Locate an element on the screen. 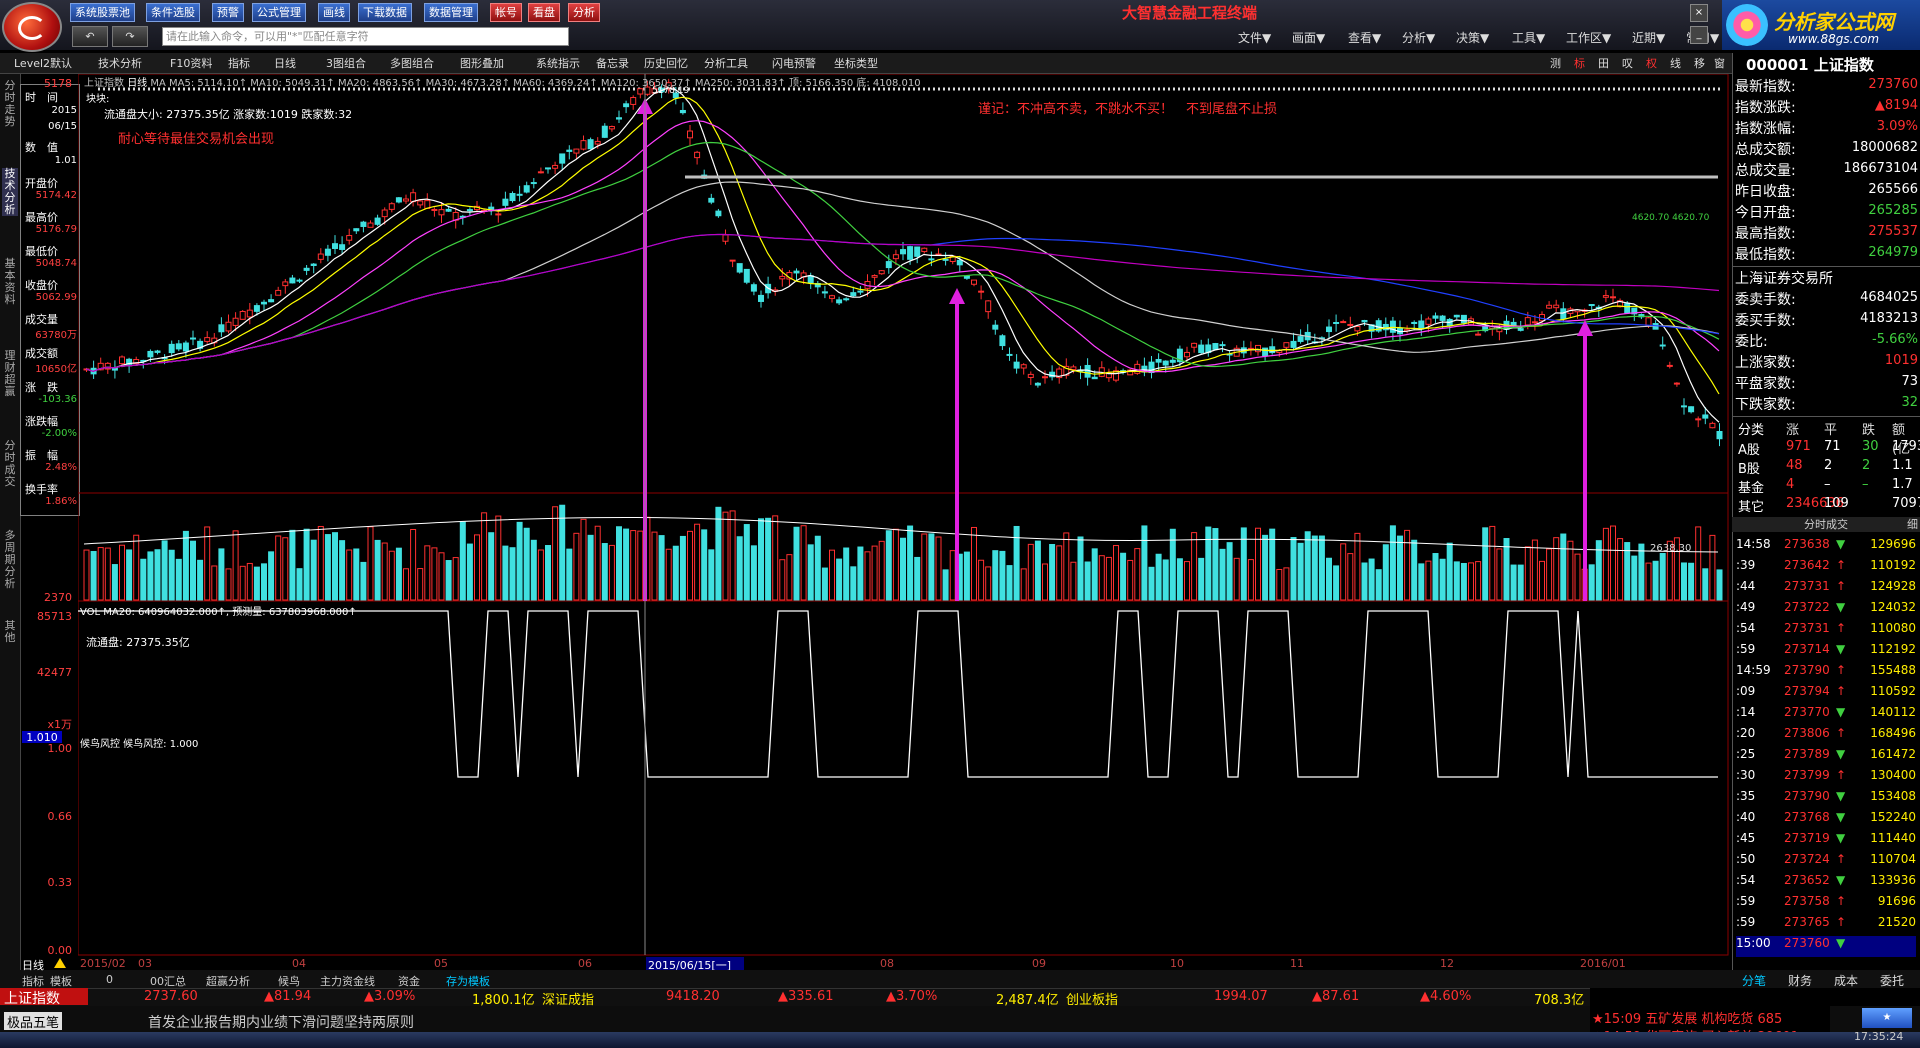 This screenshot has height=1048, width=1920. window-icon: 窗 is located at coordinates (1719, 63).